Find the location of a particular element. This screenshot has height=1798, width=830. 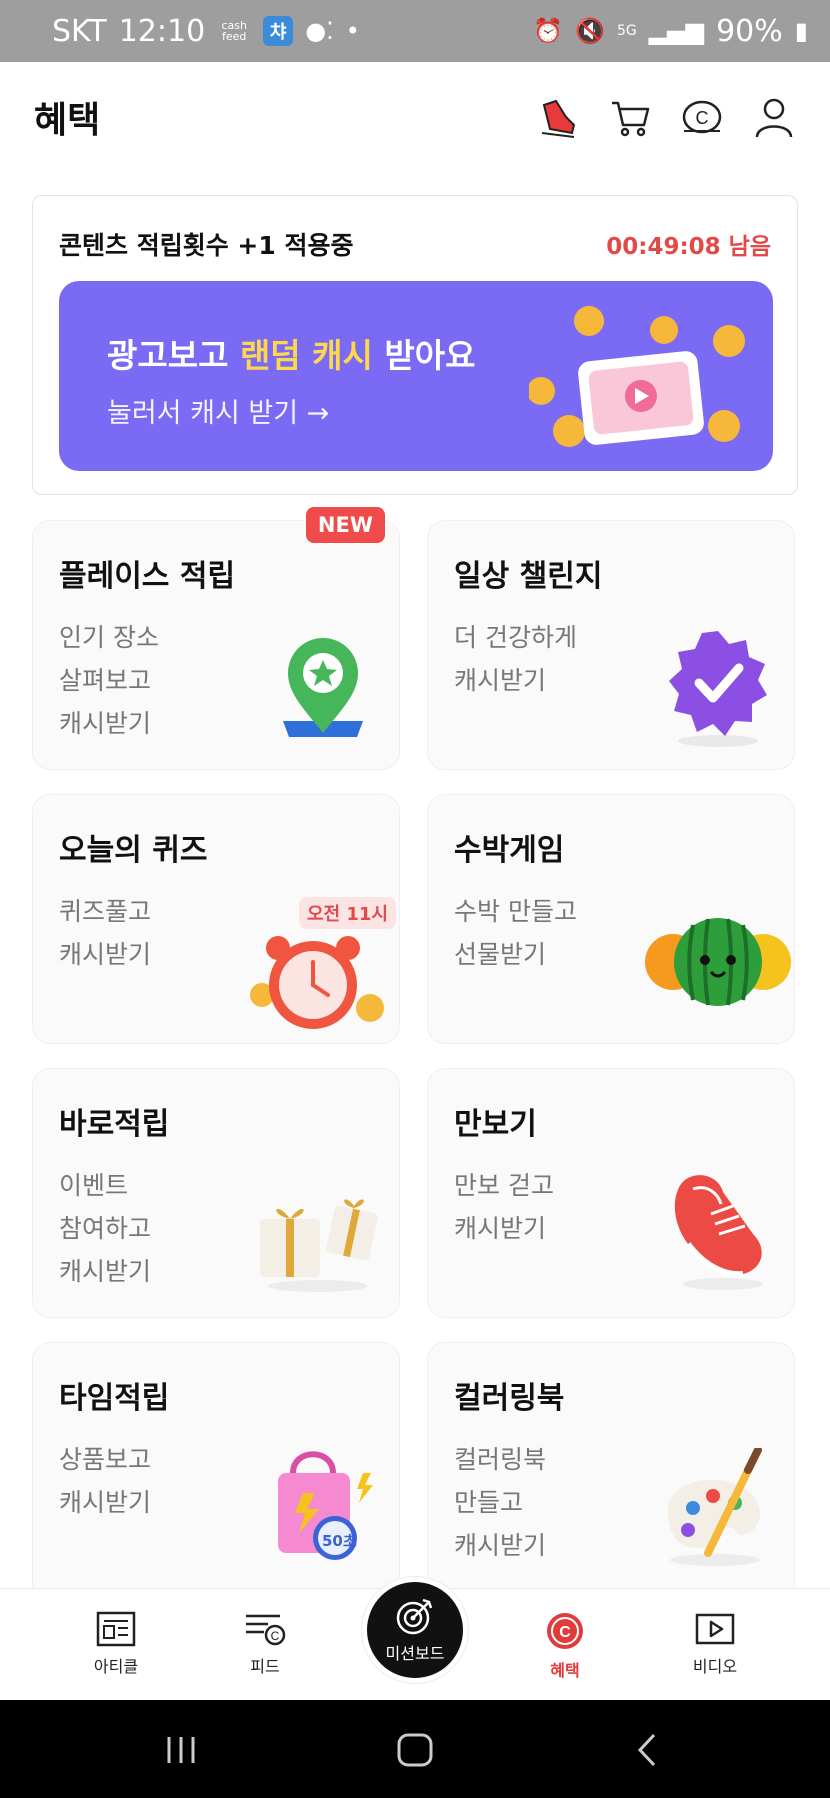

card-time-earn: 타임적립 상품보고 캐시받기 50초 is located at coordinates (216, 1472).